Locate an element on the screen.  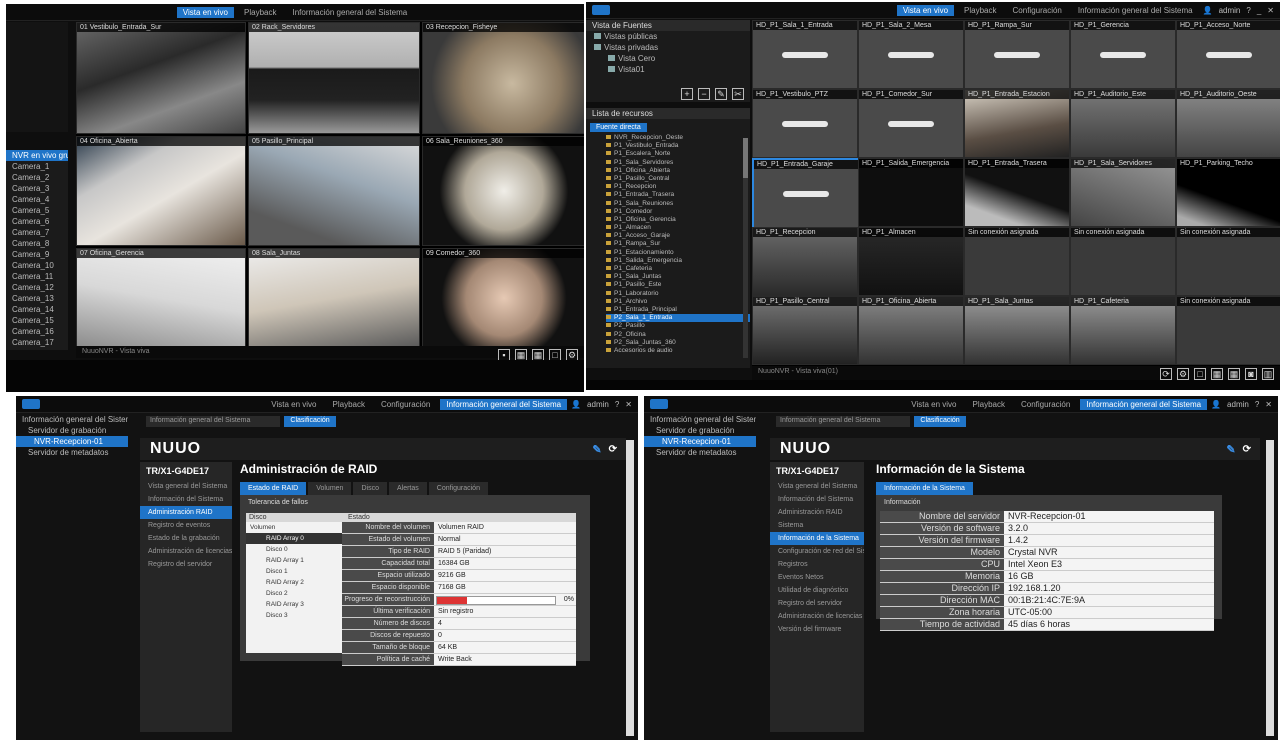
raid-subtab: Volumen is located at coordinates (330, 488).